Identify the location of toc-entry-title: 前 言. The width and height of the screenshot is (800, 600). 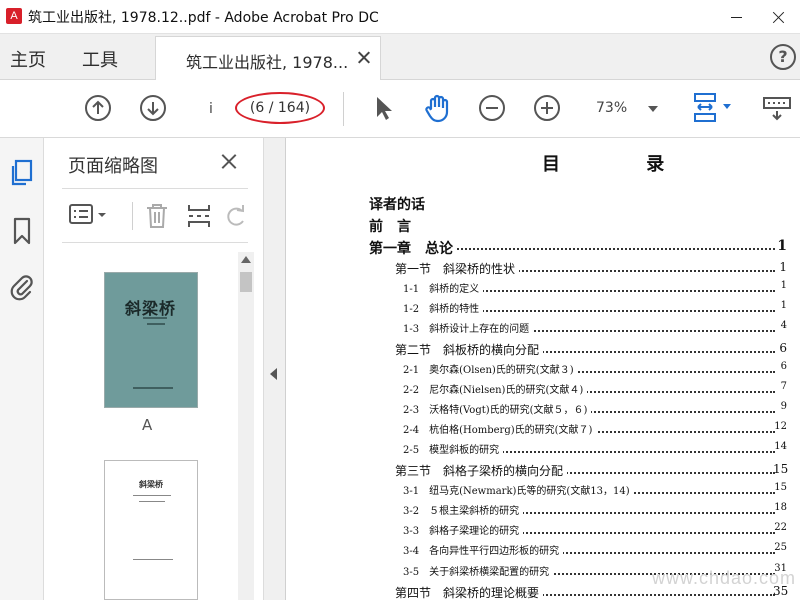
(392, 226).